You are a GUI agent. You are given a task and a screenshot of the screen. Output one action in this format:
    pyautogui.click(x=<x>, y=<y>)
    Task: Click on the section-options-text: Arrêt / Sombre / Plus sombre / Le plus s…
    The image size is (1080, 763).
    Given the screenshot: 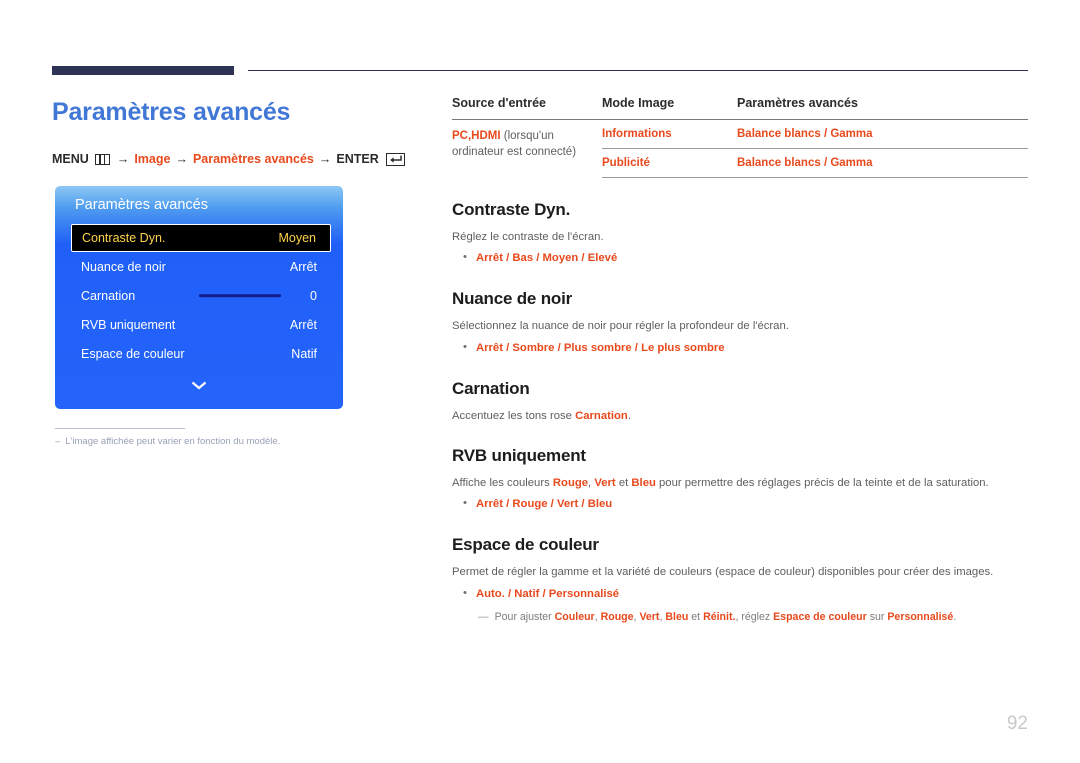 What is the action you would take?
    pyautogui.click(x=600, y=347)
    